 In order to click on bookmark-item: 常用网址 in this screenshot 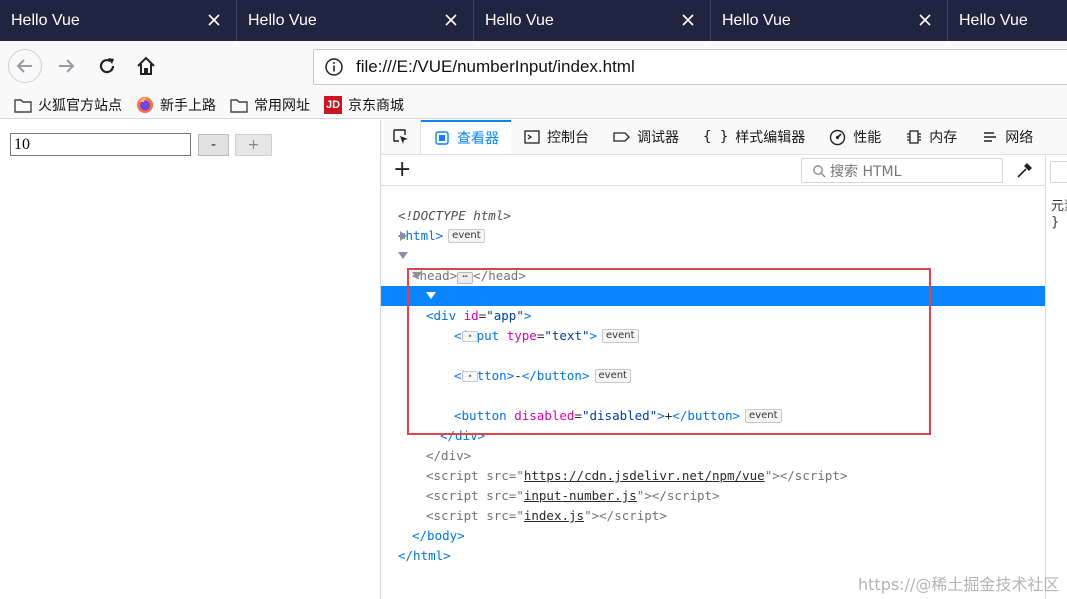, I will do `click(270, 105)`.